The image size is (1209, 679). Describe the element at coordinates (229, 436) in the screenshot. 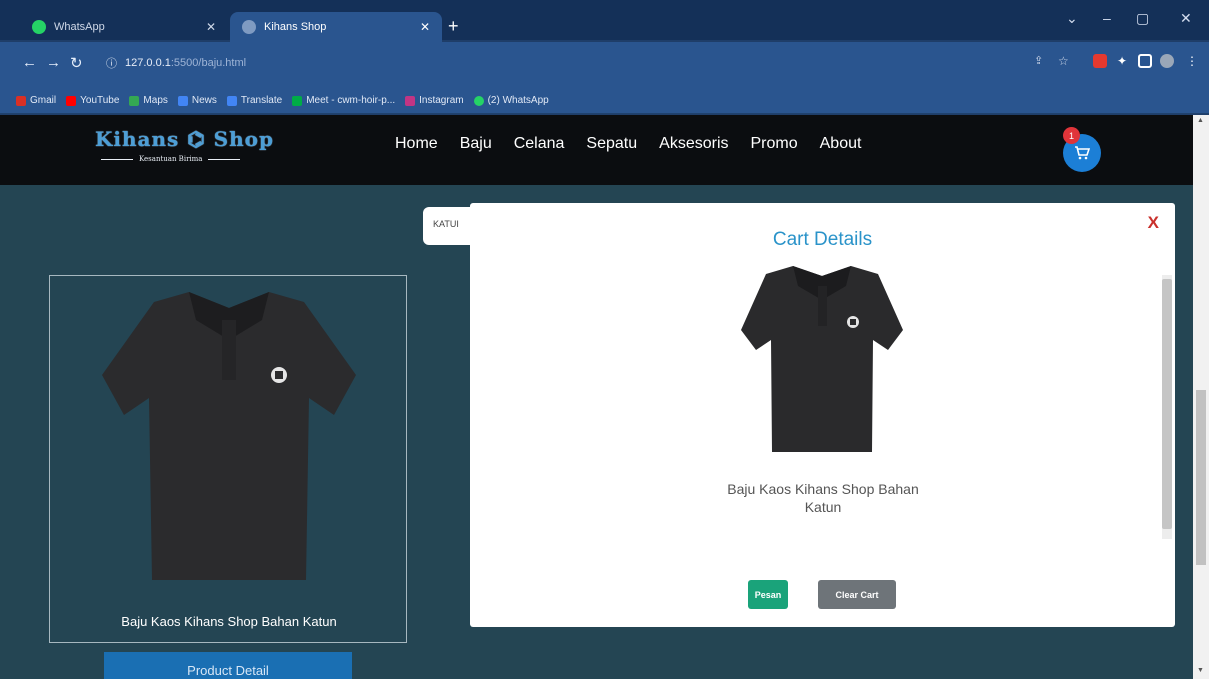

I see `product-image` at that location.